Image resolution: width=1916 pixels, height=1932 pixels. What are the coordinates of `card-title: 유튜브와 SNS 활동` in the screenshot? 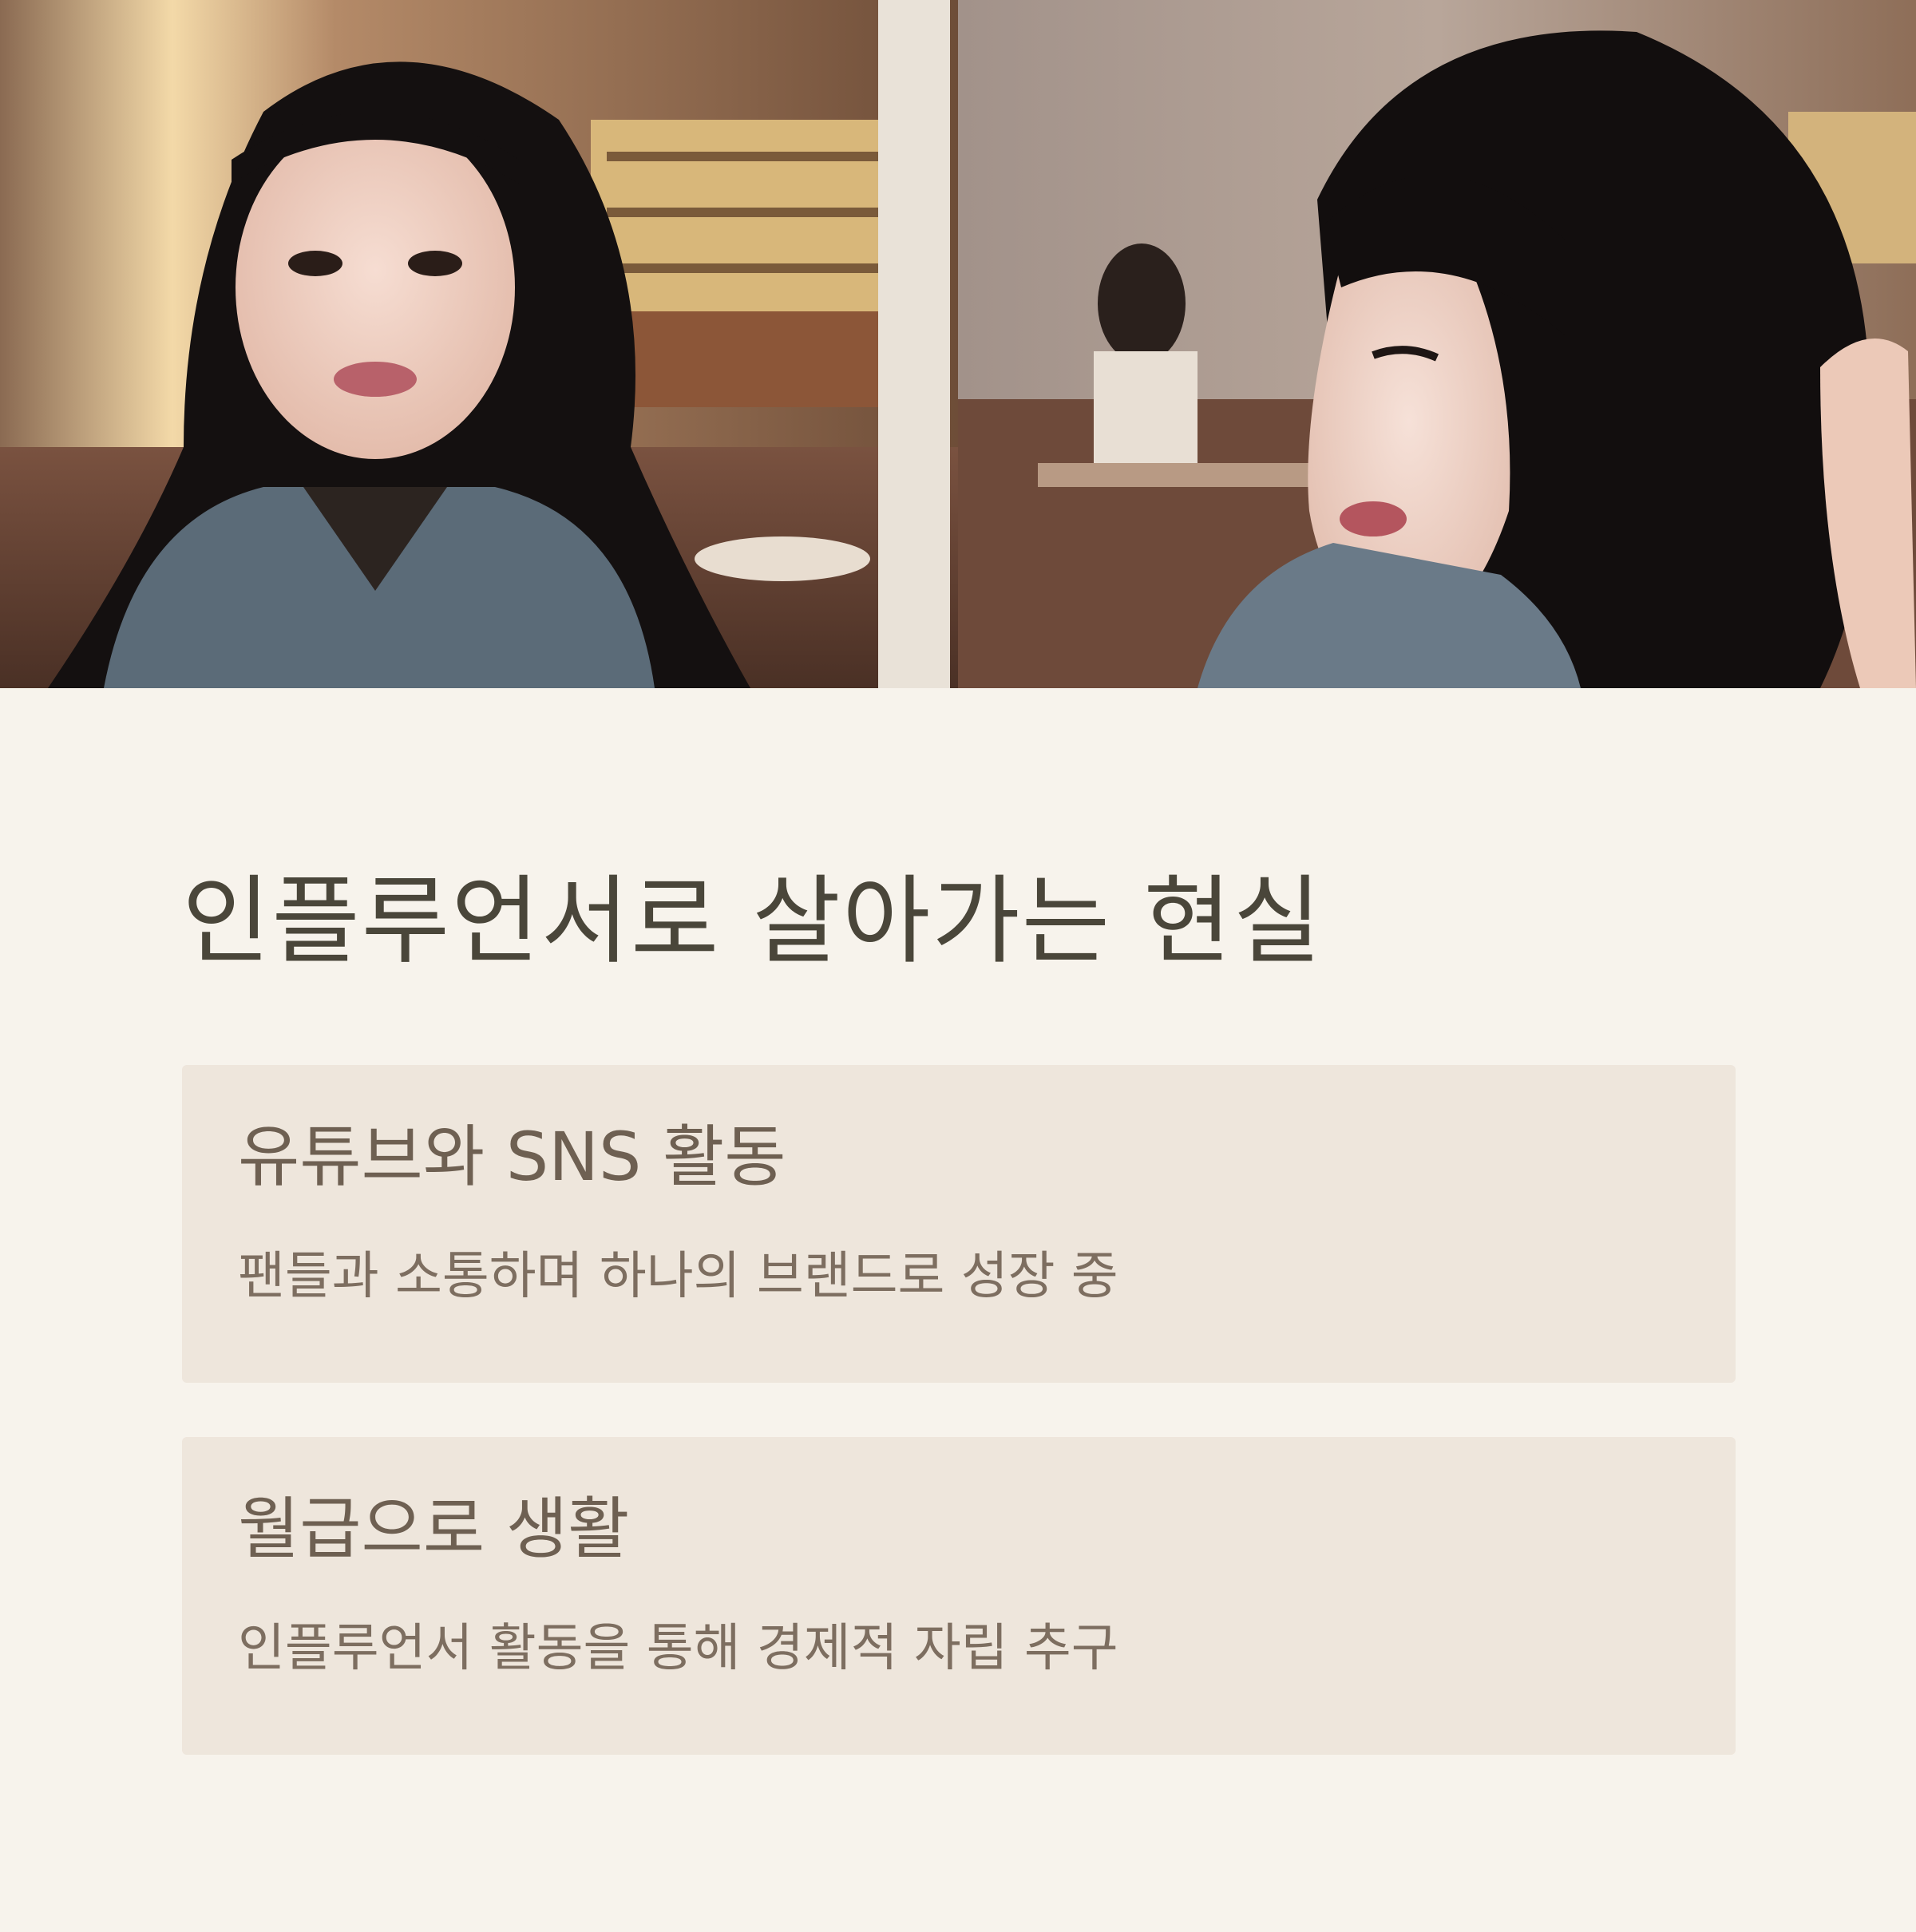 It's located at (512, 1157).